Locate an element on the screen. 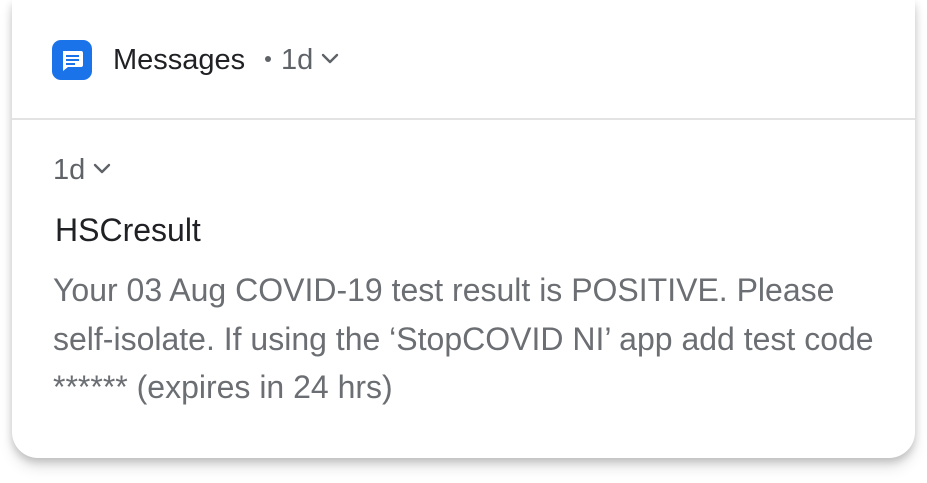 Image resolution: width=927 pixels, height=483 pixels. app-name: Messages is located at coordinates (179, 60).